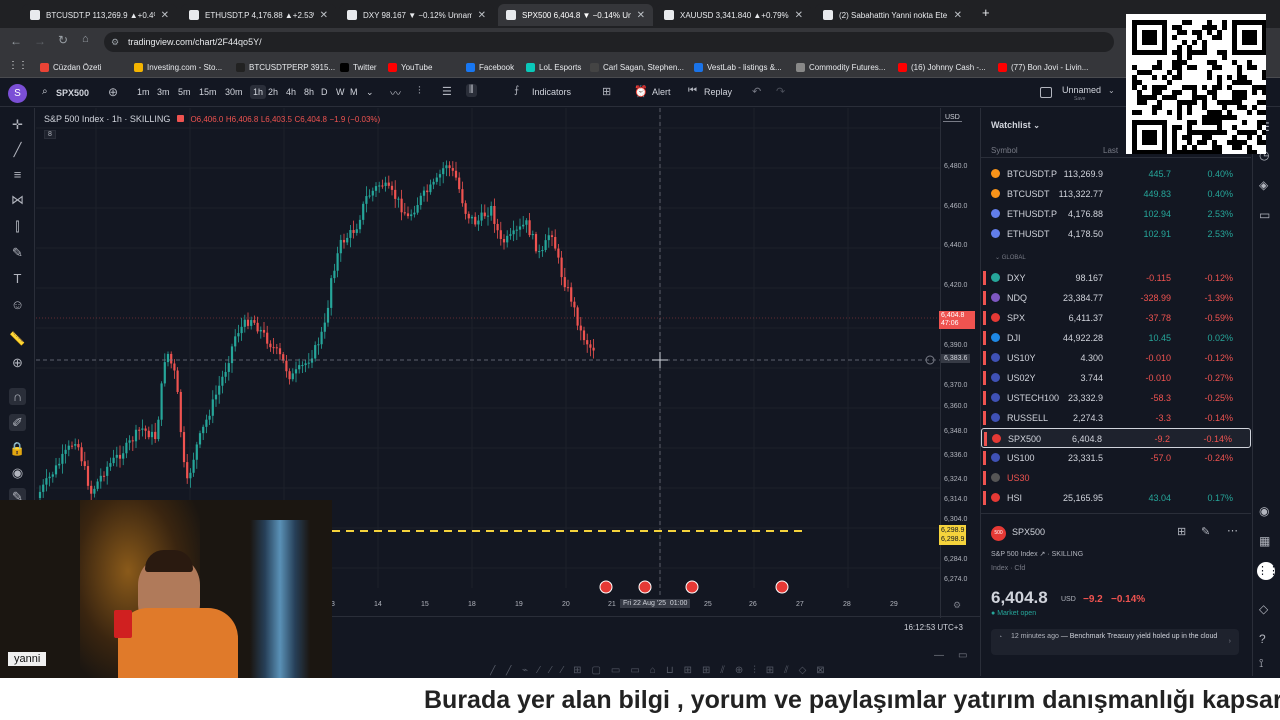 Image resolution: width=1280 pixels, height=720 pixels. Describe the element at coordinates (575, 15) in the screenshot. I see `browser-tab: SPX500 6,404.8 ▼ −0.14% Unnamed ✕` at that location.